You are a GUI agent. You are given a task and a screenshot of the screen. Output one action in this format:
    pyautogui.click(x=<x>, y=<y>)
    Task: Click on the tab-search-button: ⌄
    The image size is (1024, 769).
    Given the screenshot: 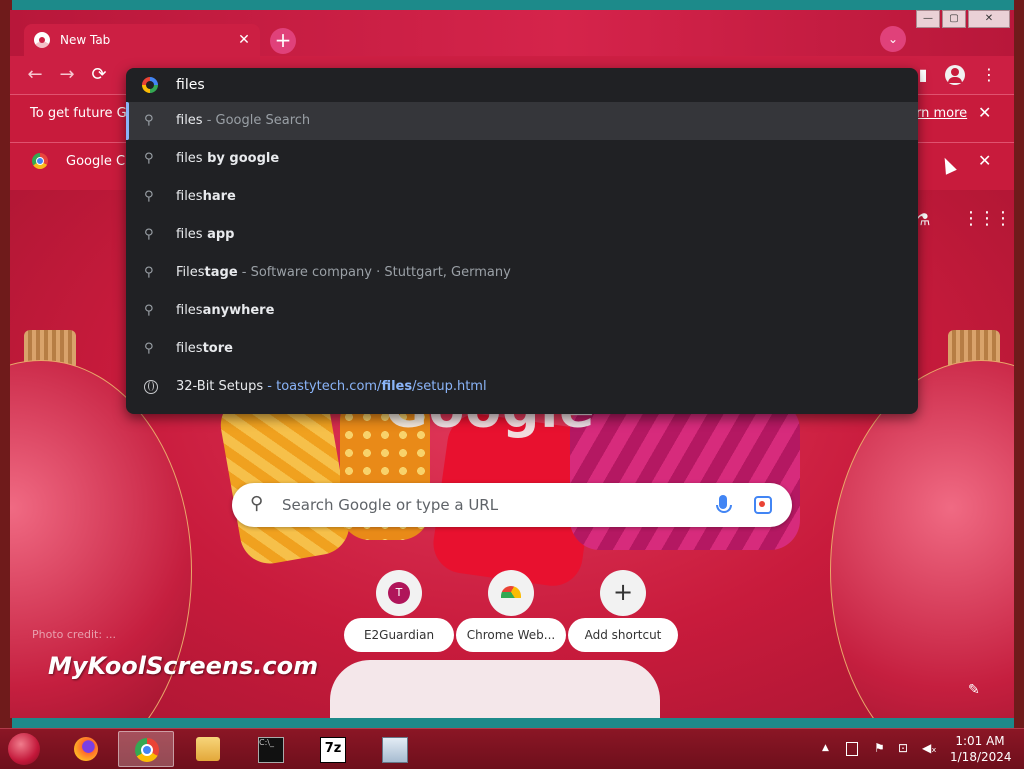 What is the action you would take?
    pyautogui.click(x=893, y=39)
    